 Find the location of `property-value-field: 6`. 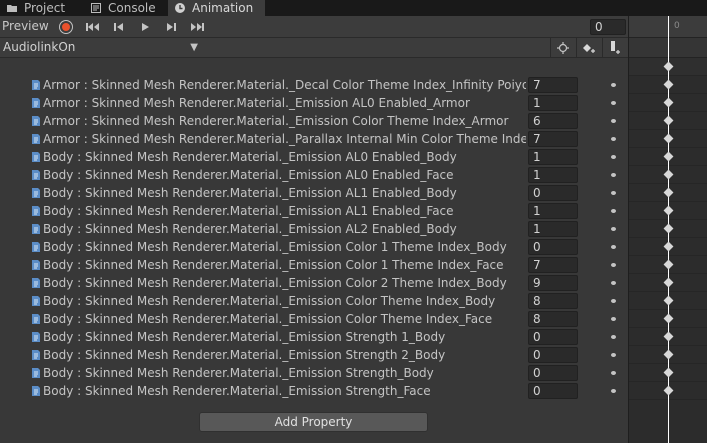

property-value-field: 6 is located at coordinates (553, 121).